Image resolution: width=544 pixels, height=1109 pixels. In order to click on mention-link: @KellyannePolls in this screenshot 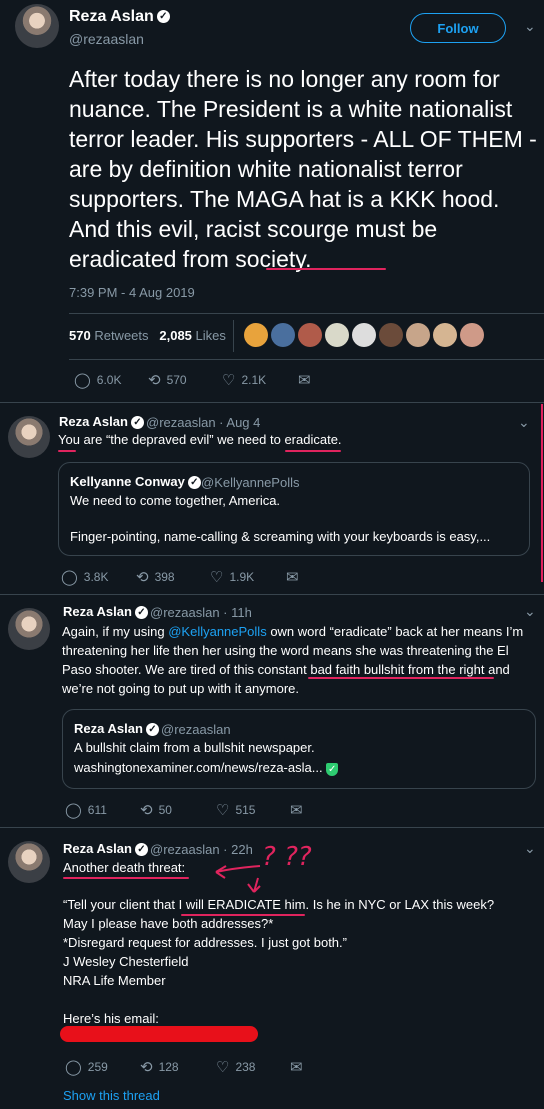, I will do `click(217, 631)`.